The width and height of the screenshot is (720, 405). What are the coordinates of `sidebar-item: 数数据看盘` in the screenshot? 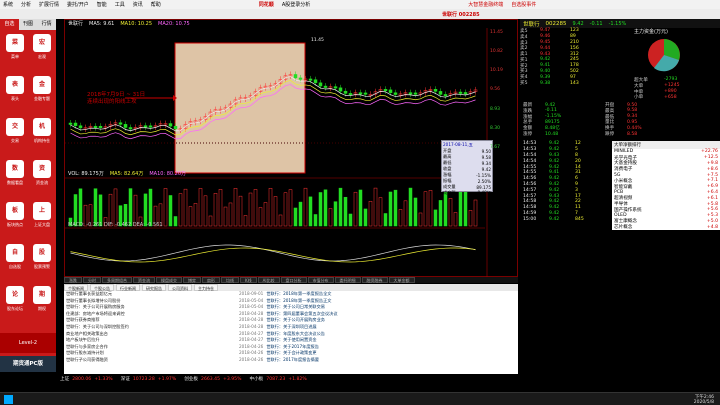 It's located at (15, 177).